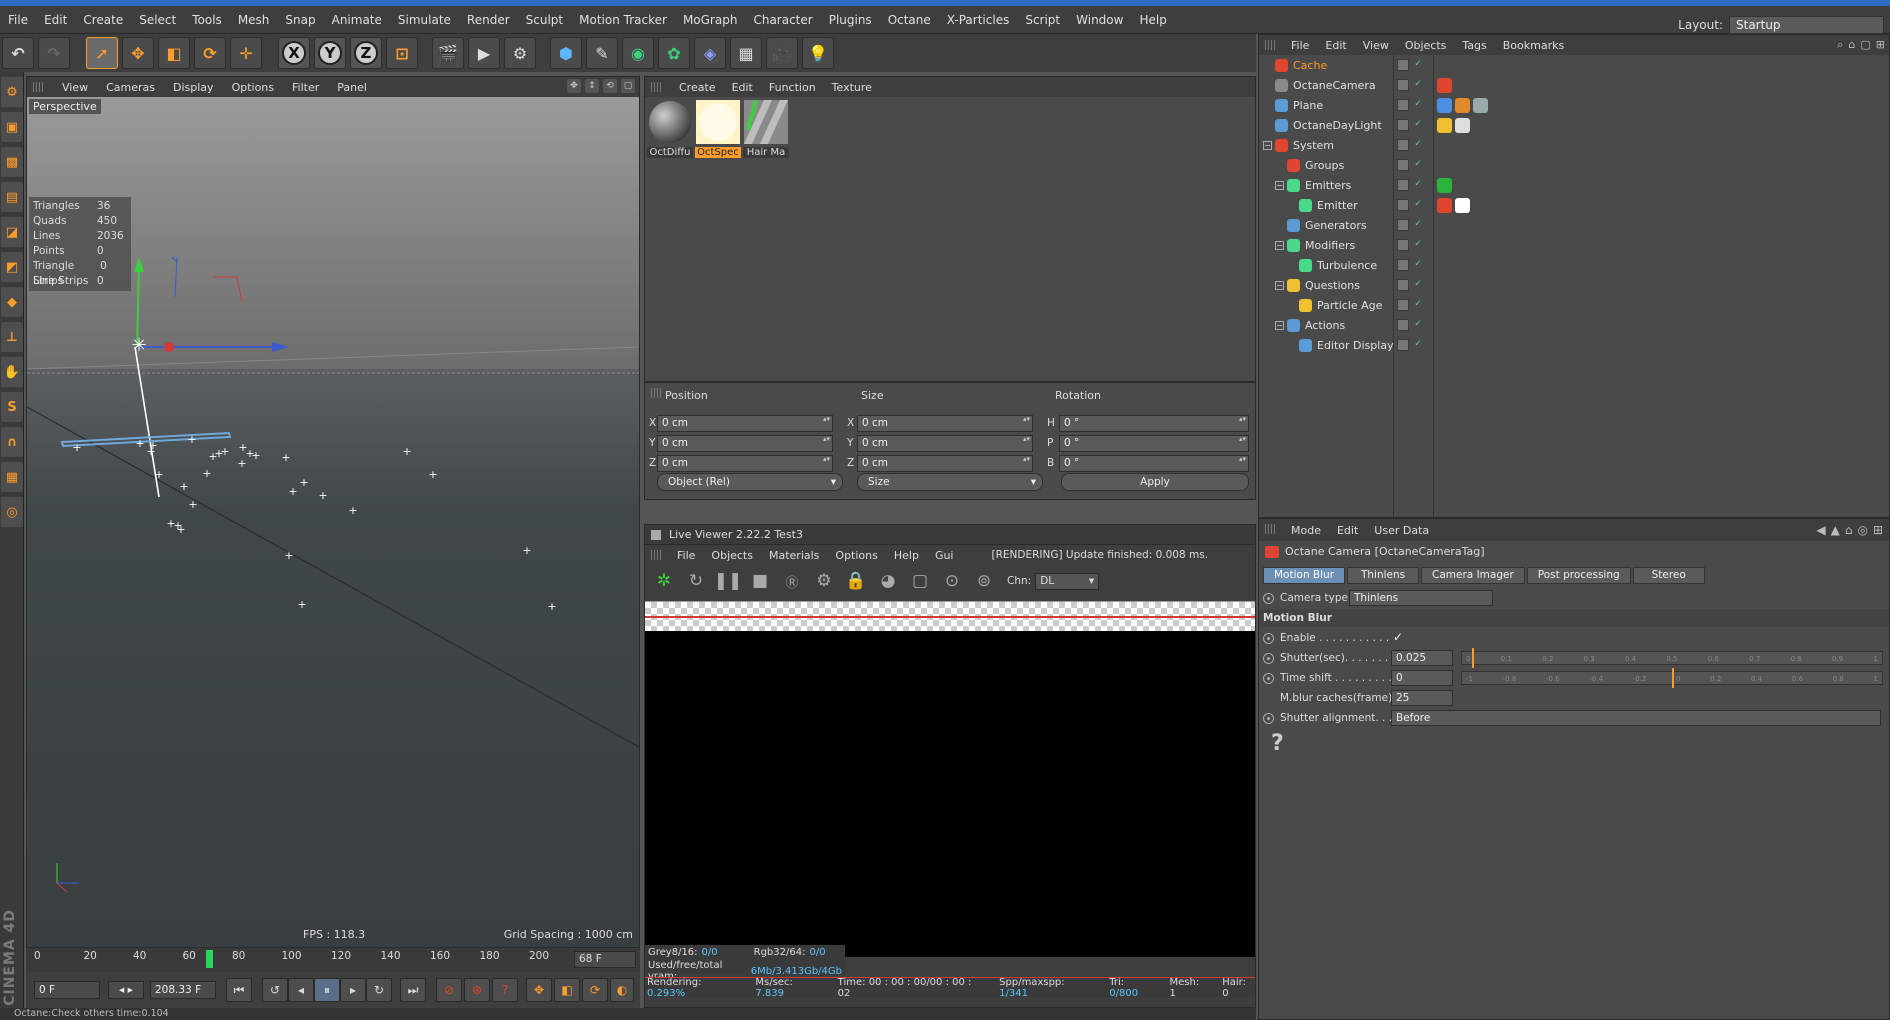  What do you see at coordinates (294, 53) in the screenshot?
I see `x-axis-lock-icon: X` at bounding box center [294, 53].